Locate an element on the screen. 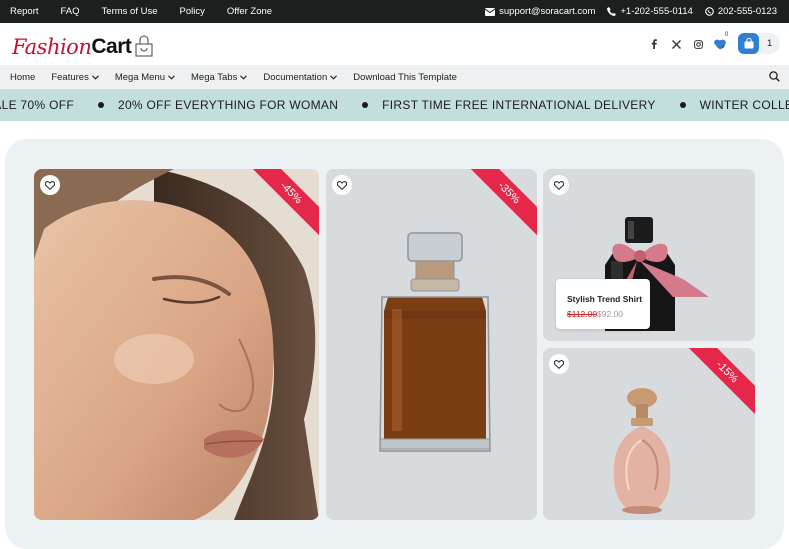 This screenshot has width=789, height=549. logo-text-fashion: Fashion is located at coordinates (52, 47).